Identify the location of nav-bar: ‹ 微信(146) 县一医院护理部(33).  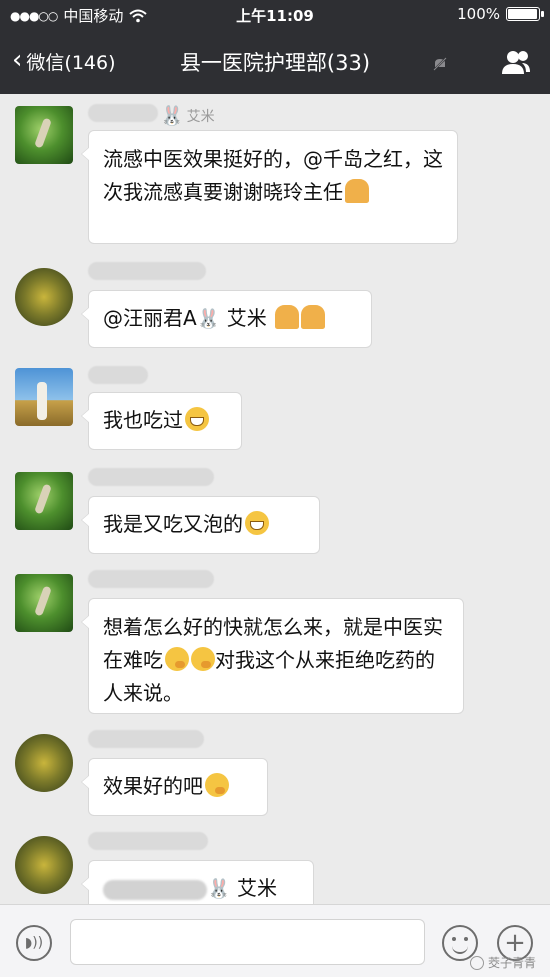
(275, 62).